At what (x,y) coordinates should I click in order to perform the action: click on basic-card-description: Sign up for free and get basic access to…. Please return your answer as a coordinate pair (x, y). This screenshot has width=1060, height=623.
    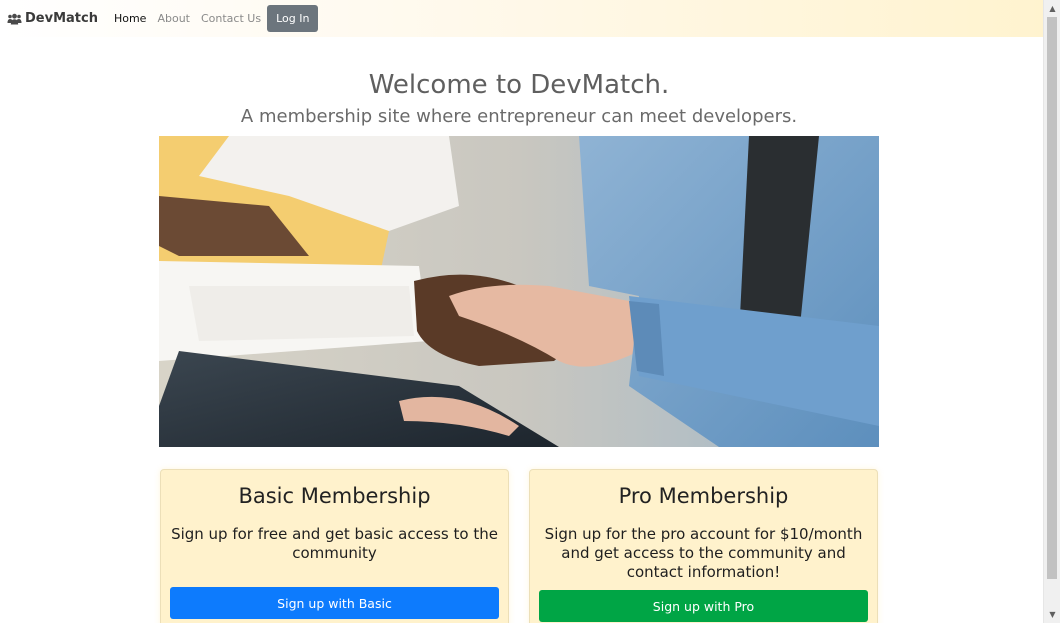
    Looking at the image, I should click on (334, 543).